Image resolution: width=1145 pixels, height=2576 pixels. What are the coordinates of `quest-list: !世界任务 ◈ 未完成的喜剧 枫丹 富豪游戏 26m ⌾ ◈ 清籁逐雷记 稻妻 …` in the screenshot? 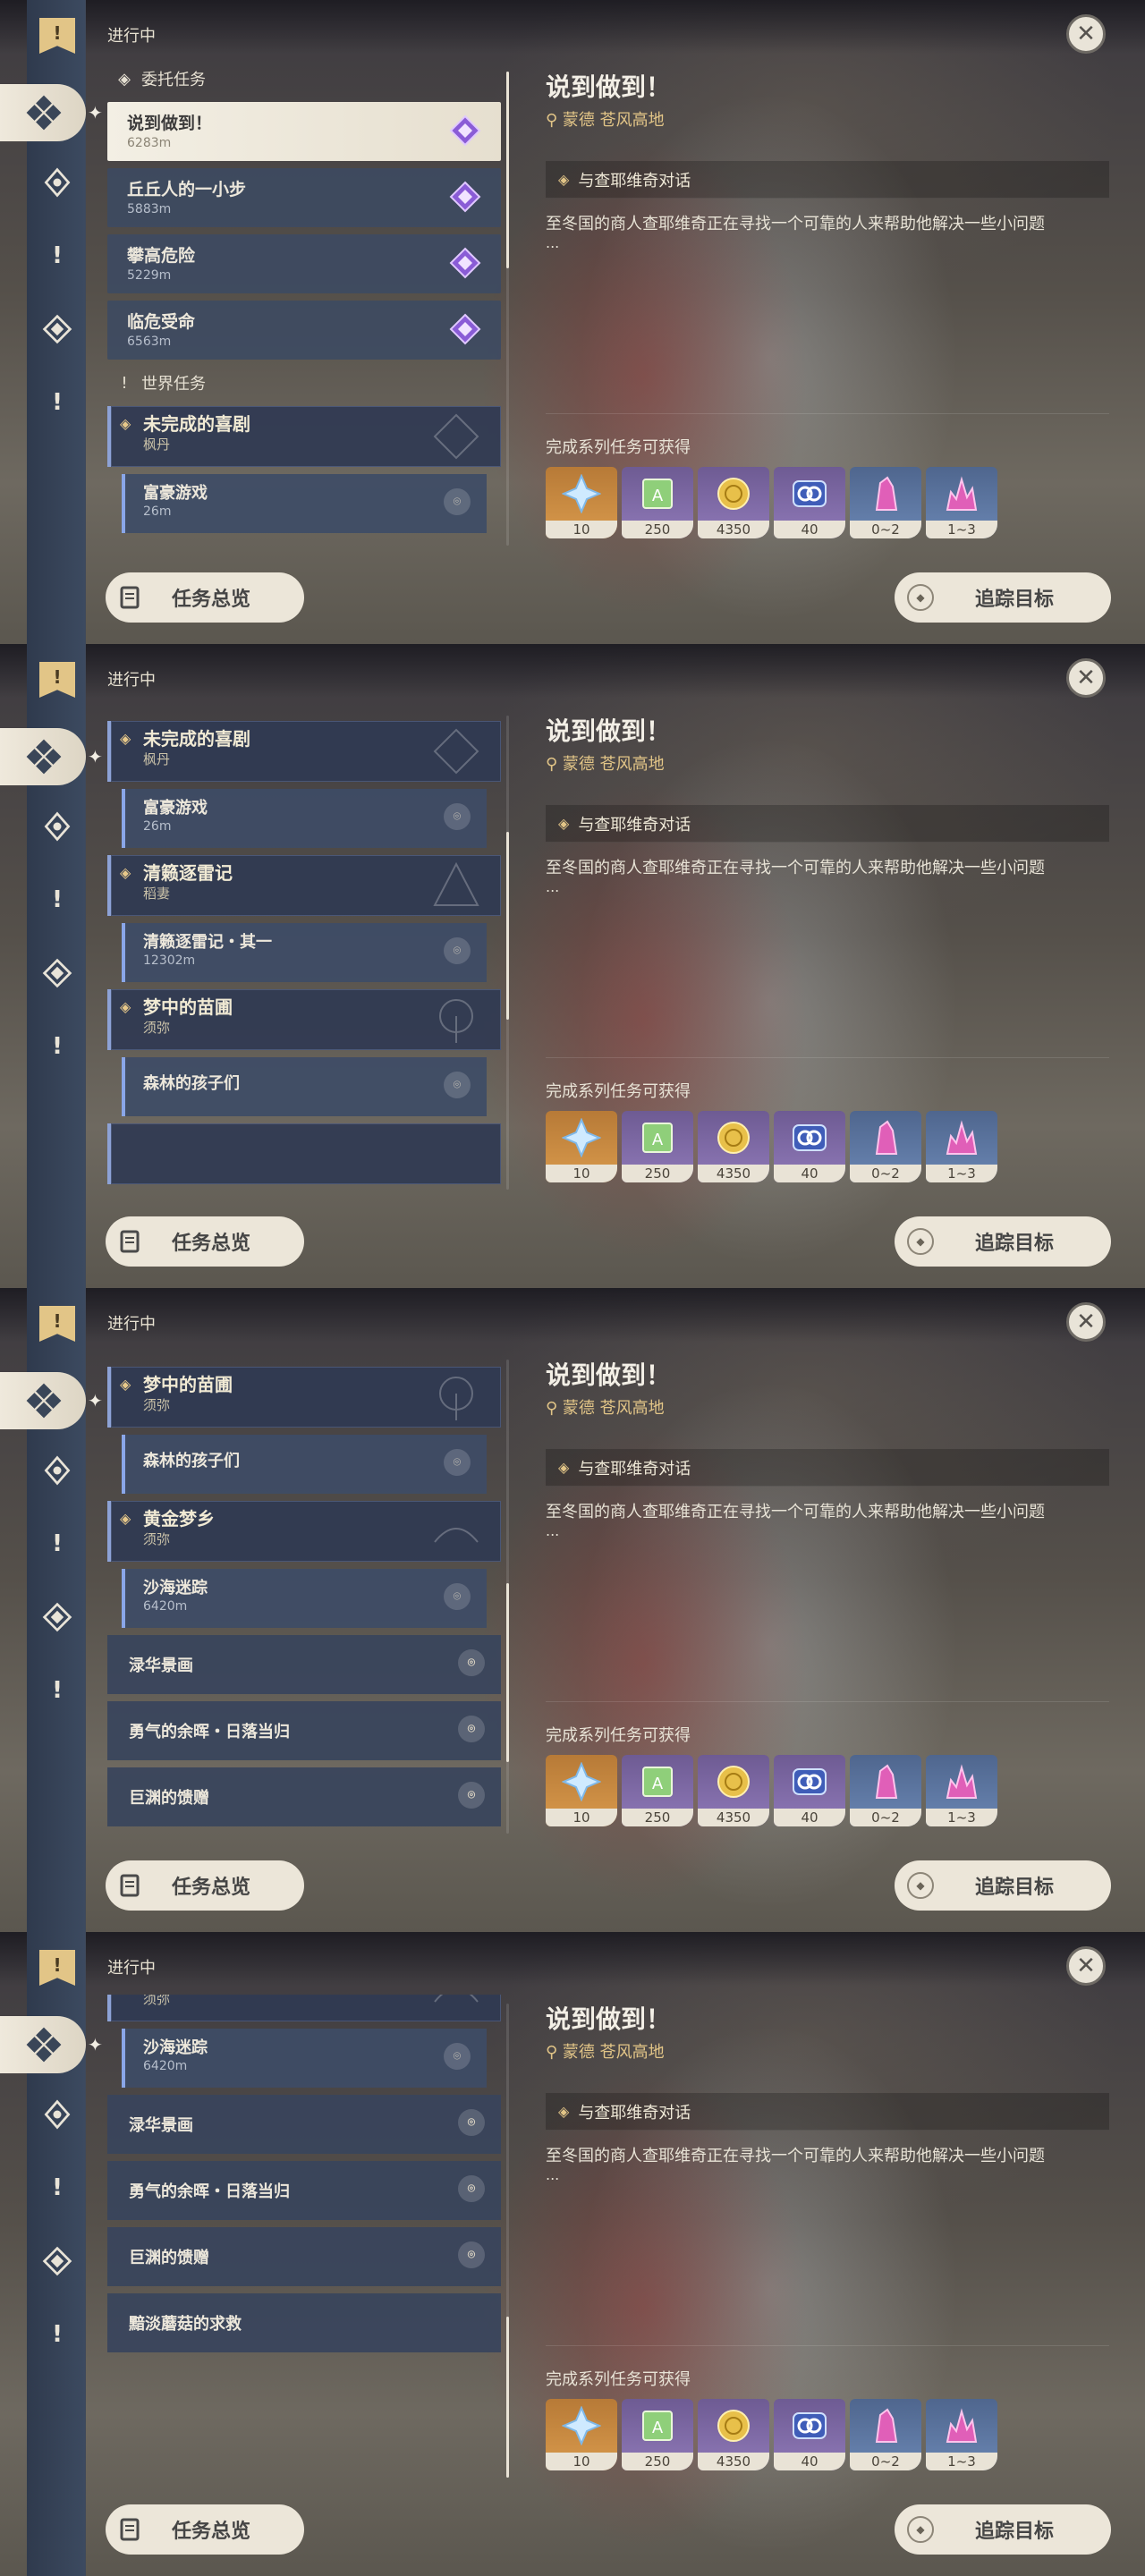 It's located at (304, 953).